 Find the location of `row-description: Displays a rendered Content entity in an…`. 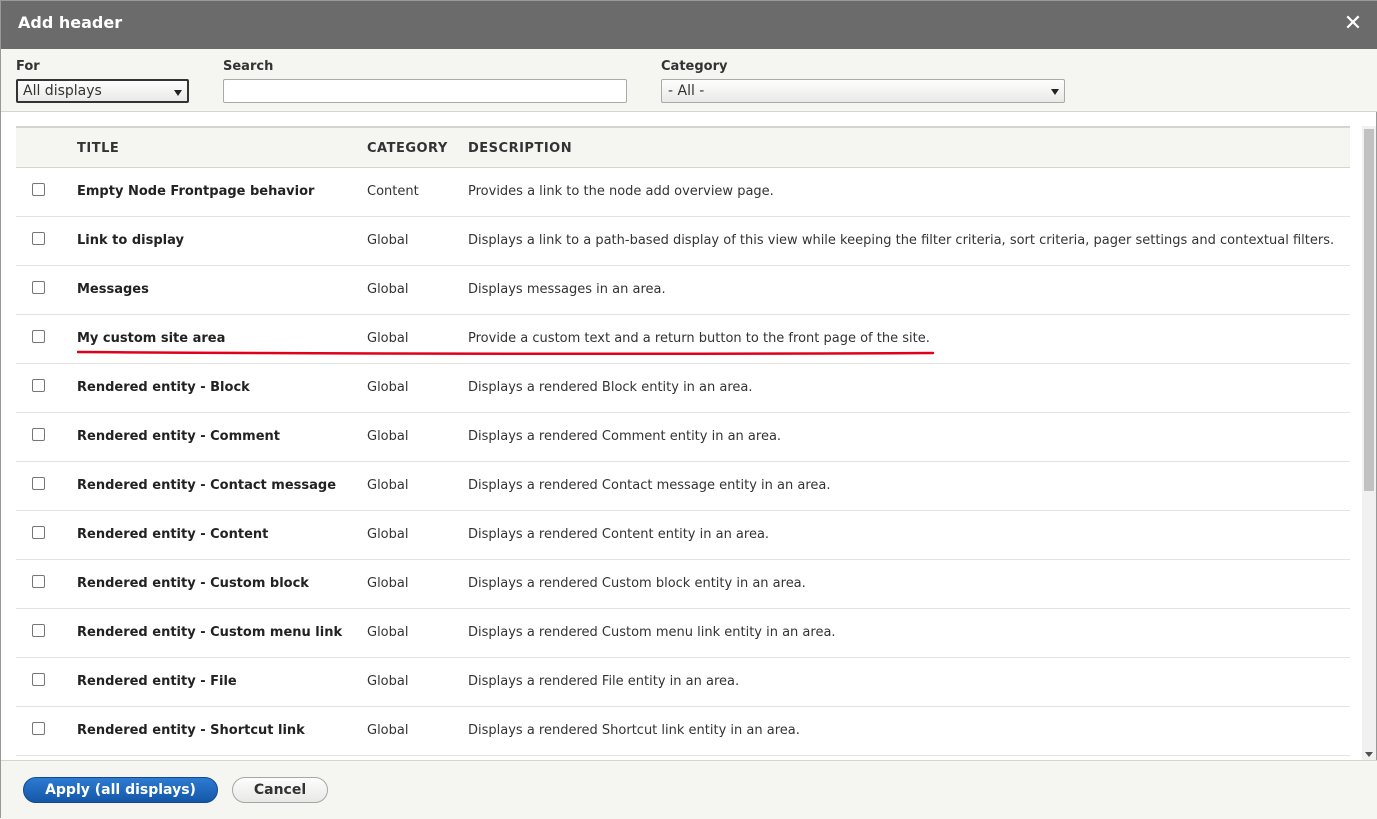

row-description: Displays a rendered Content entity in an… is located at coordinates (619, 534).